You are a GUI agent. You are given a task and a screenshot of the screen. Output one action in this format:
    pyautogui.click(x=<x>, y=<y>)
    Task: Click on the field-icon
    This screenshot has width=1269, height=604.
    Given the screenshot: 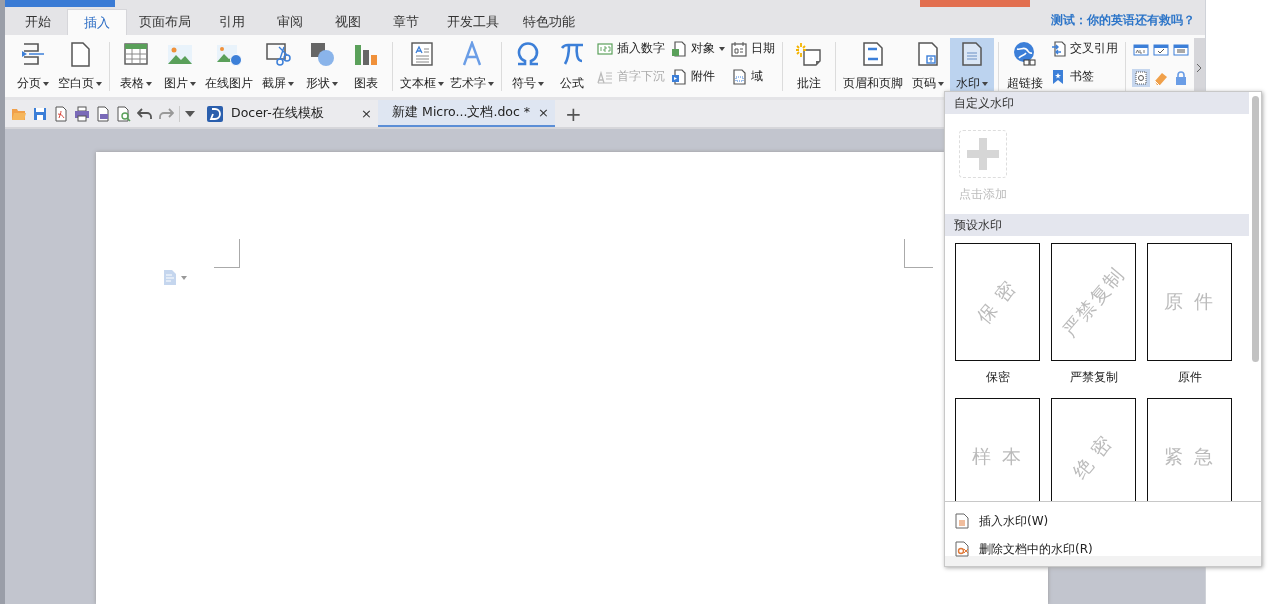 What is the action you would take?
    pyautogui.click(x=738, y=76)
    